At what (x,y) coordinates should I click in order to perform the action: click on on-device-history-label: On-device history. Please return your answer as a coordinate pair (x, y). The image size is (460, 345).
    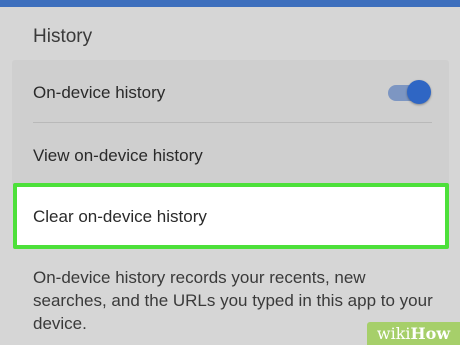
    Looking at the image, I should click on (99, 93).